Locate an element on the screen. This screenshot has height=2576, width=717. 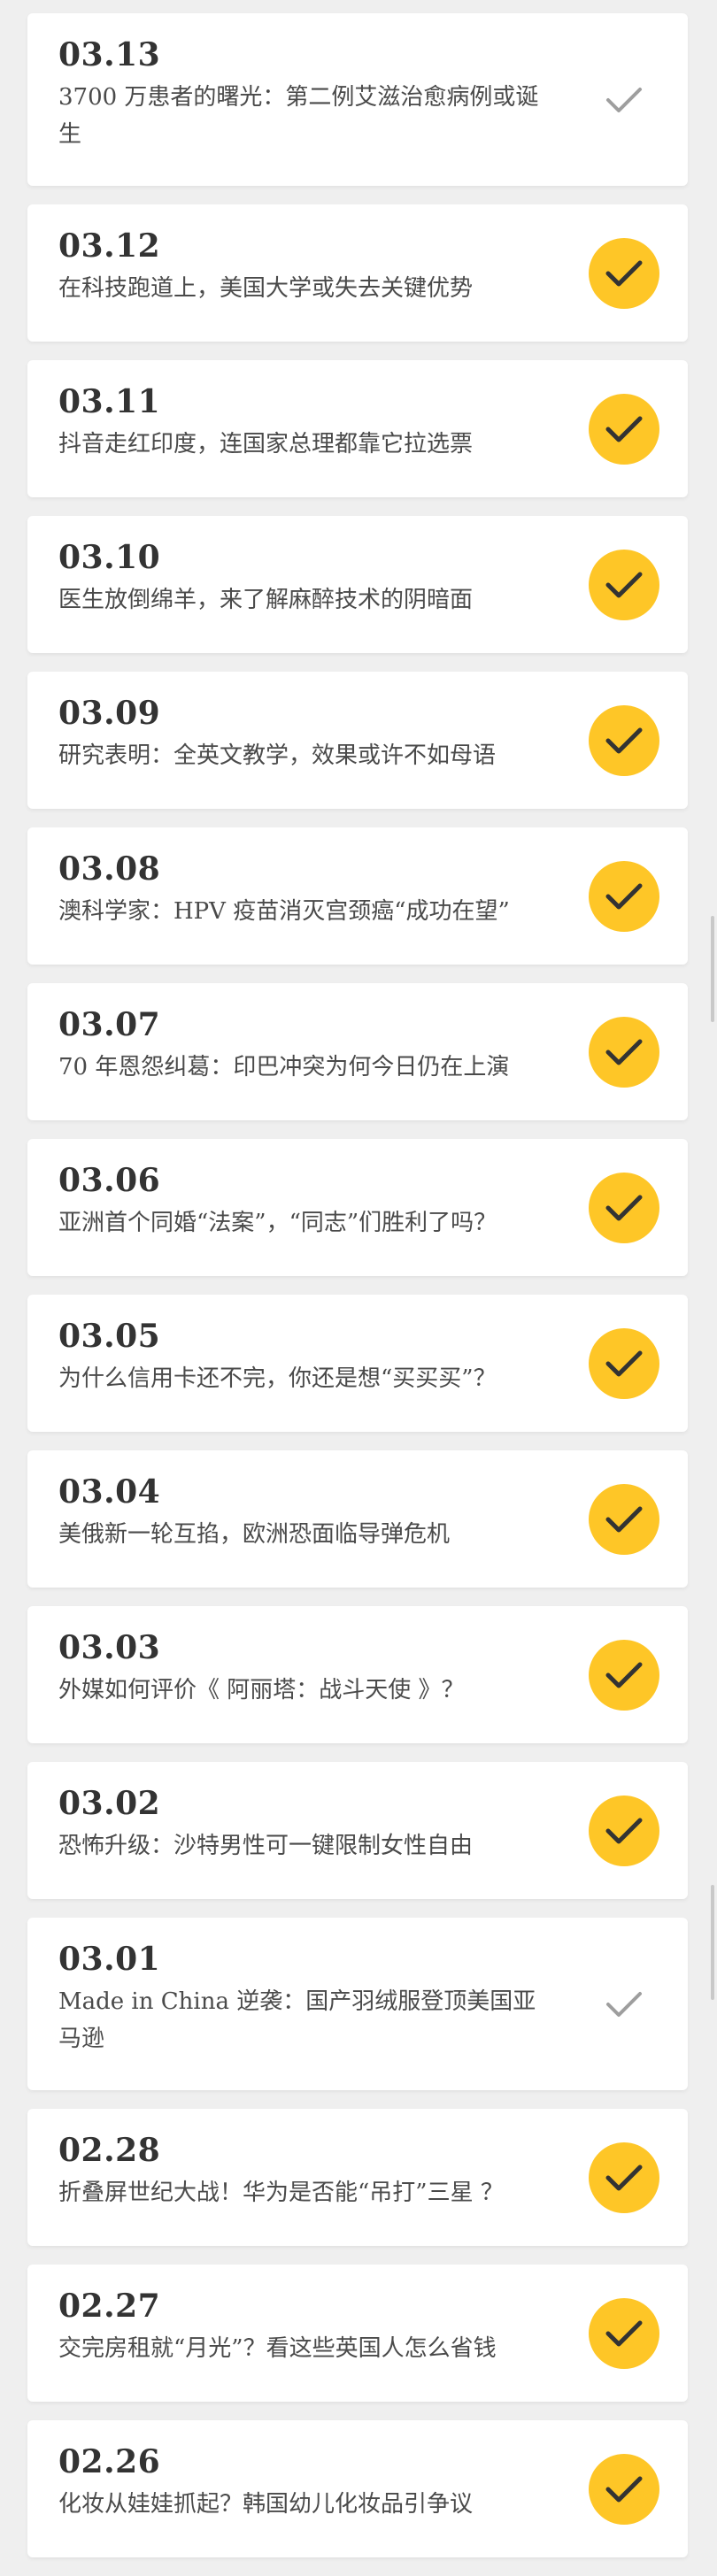
article-title: Made in China 逆袭：国产羽绒服登顶美国亚马逊 is located at coordinates (297, 2020).